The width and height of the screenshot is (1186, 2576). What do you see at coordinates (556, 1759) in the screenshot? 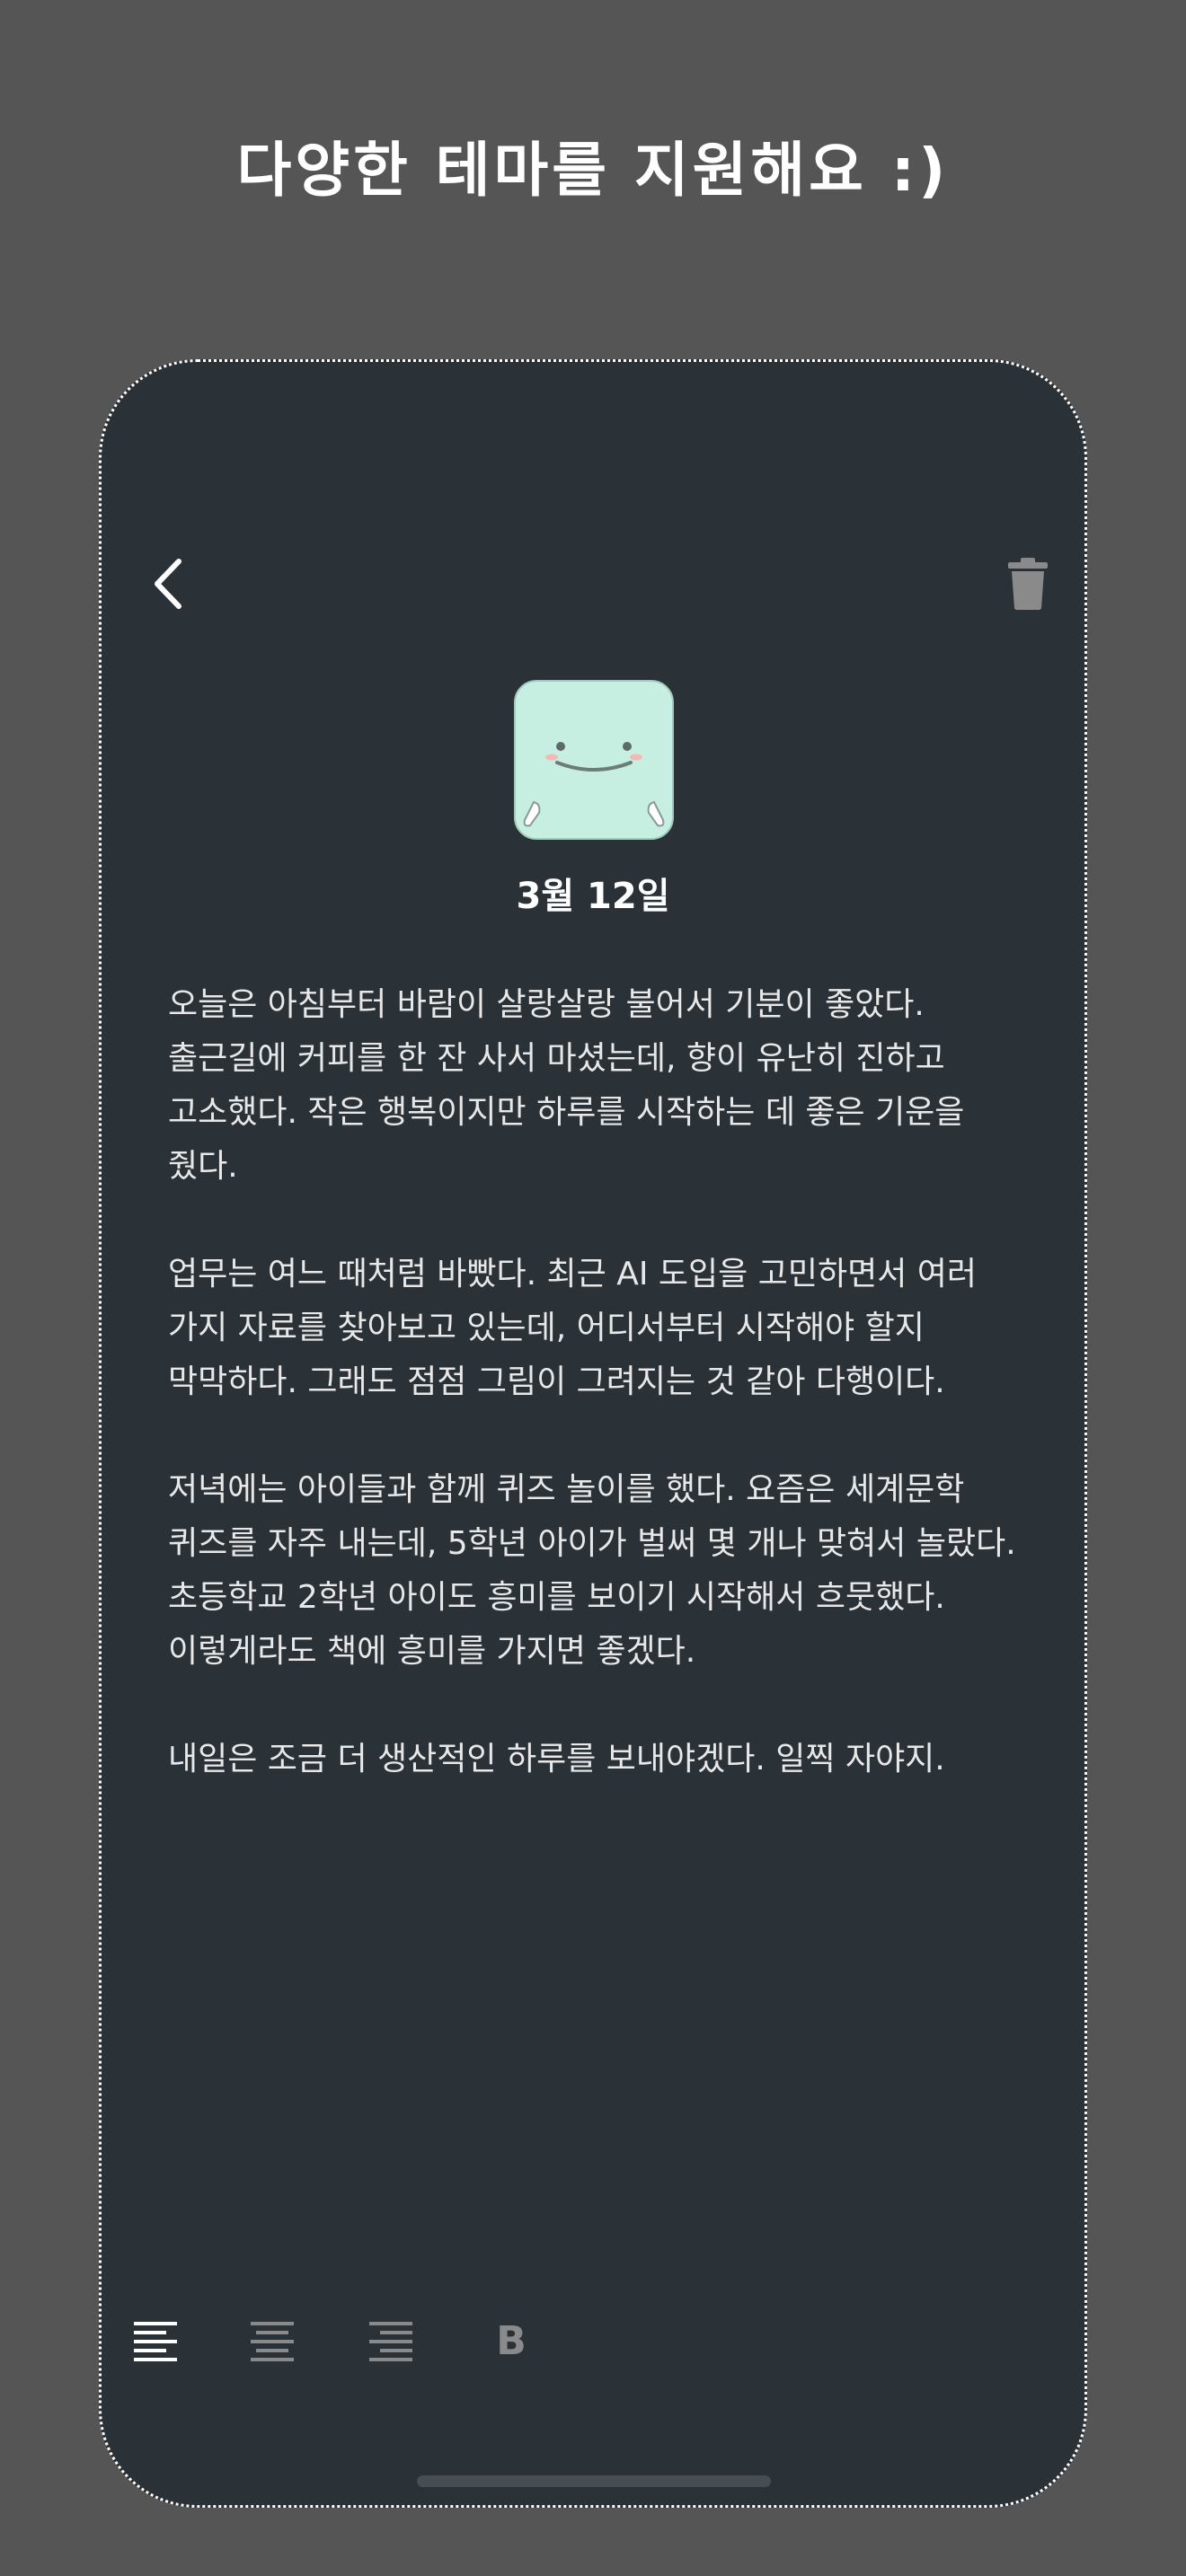
I see `entry-paragraph: 내일은 조금 더 생산적인 하루를 보내야겠다. 일찍 자야지.` at bounding box center [556, 1759].